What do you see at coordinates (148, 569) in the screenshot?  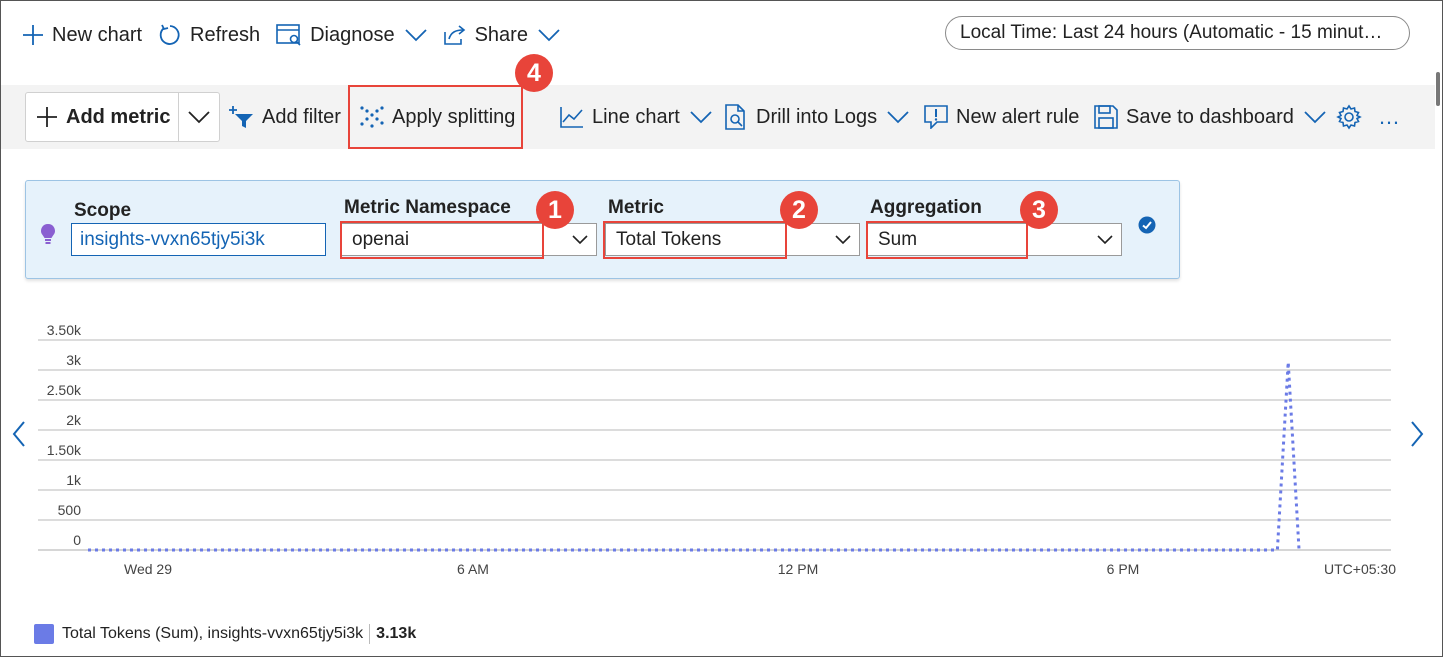 I see `x-tick-label: Wed 29` at bounding box center [148, 569].